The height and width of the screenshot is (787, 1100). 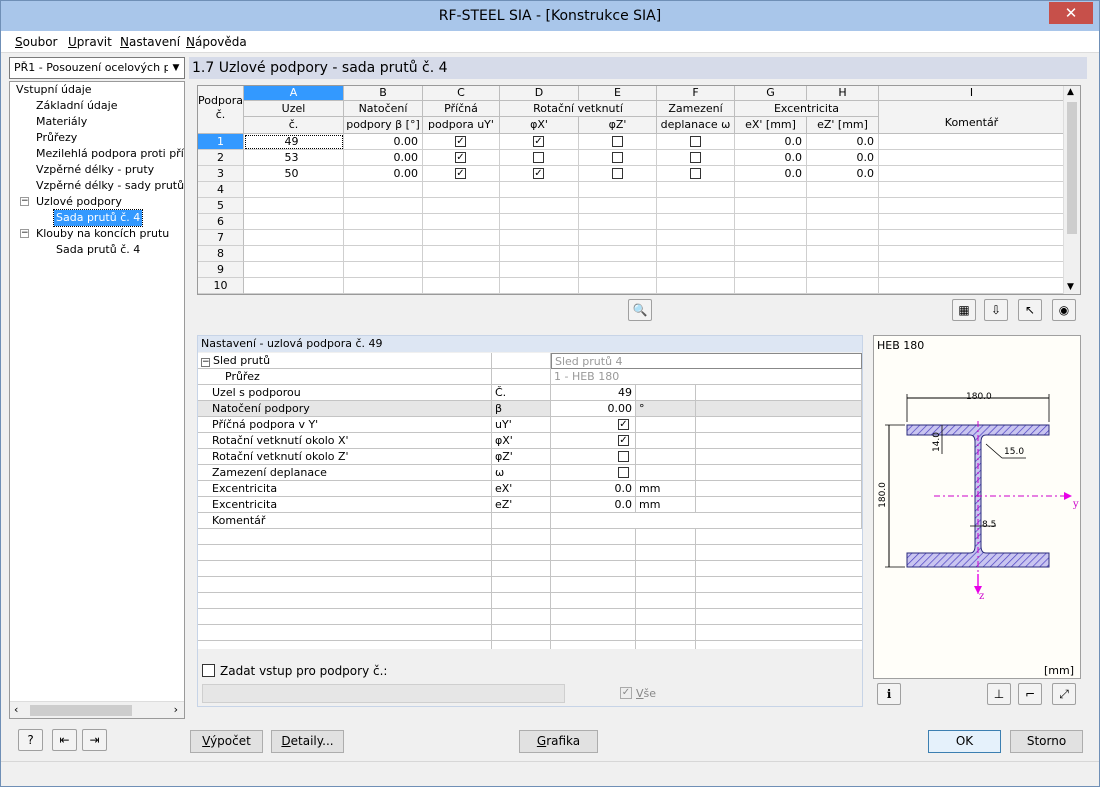 What do you see at coordinates (95, 170) in the screenshot?
I see `tree-item-vzperne-pruty: Vzpěrné délky - pruty` at bounding box center [95, 170].